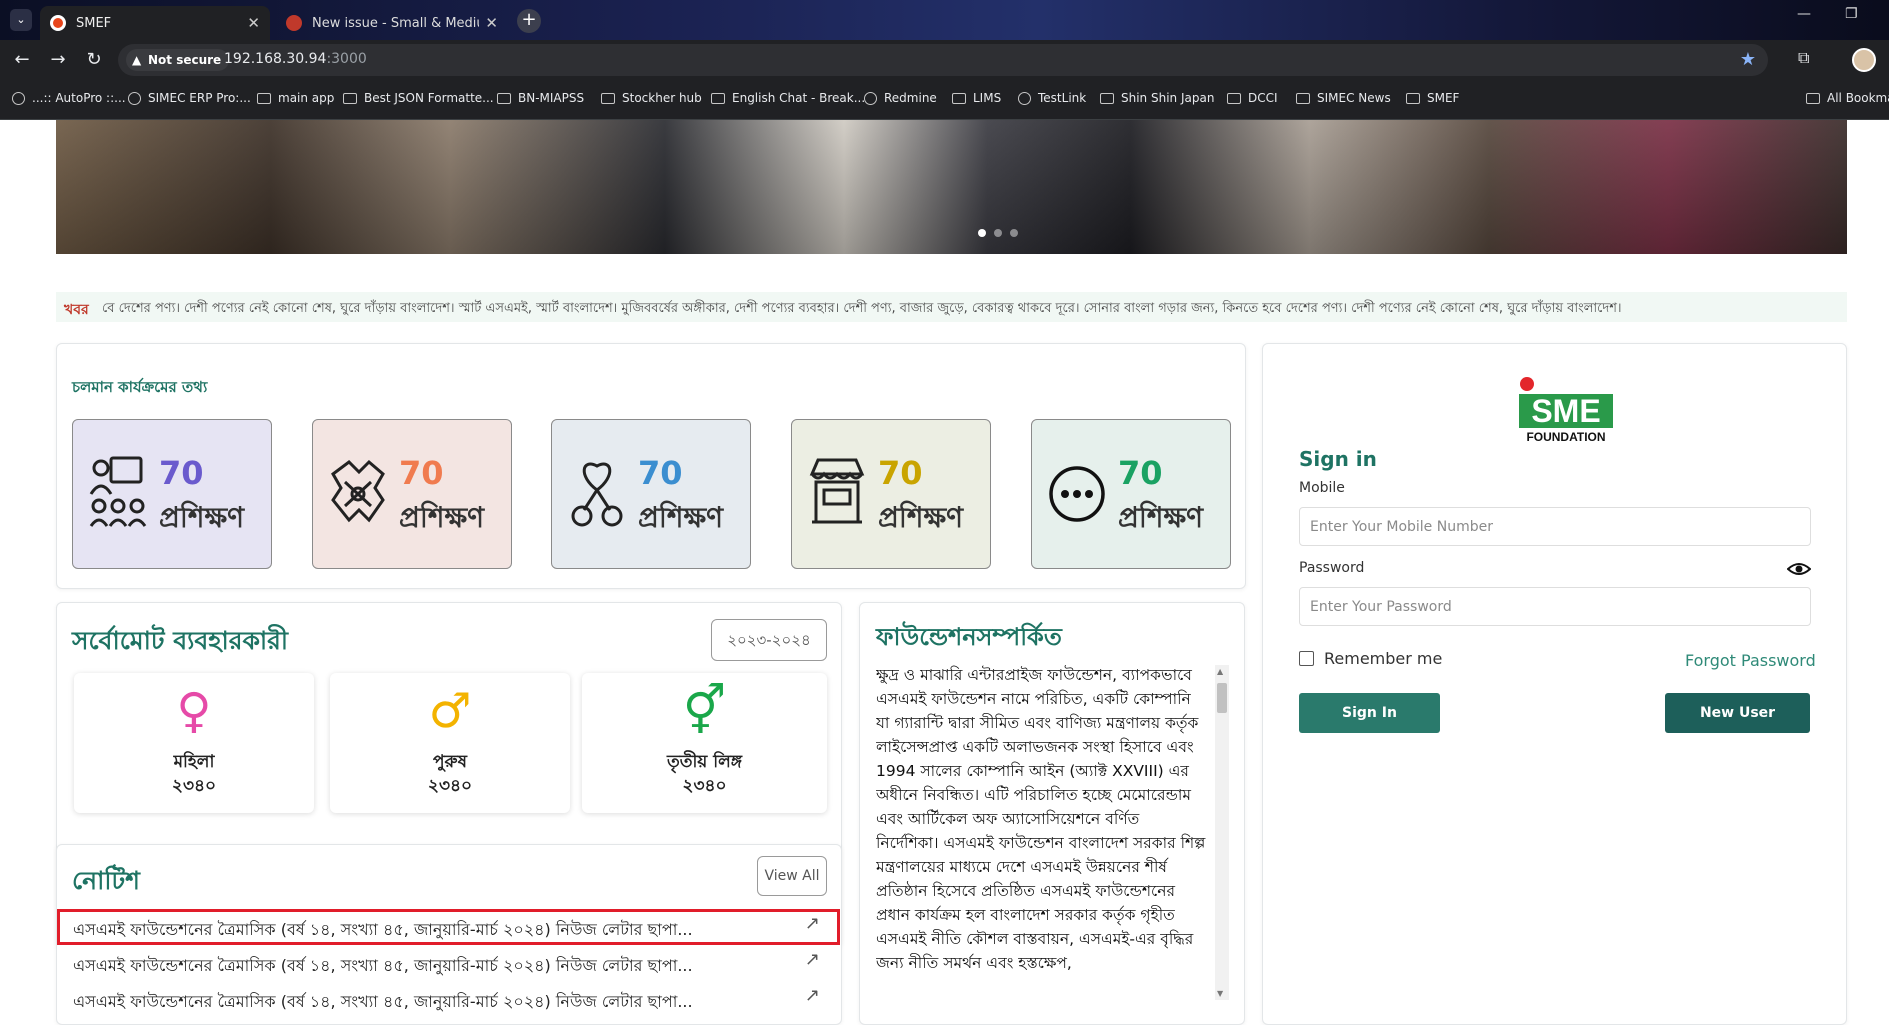 The image size is (1889, 1025). Describe the element at coordinates (450, 711) in the screenshot. I see `male-icon: ♂` at that location.